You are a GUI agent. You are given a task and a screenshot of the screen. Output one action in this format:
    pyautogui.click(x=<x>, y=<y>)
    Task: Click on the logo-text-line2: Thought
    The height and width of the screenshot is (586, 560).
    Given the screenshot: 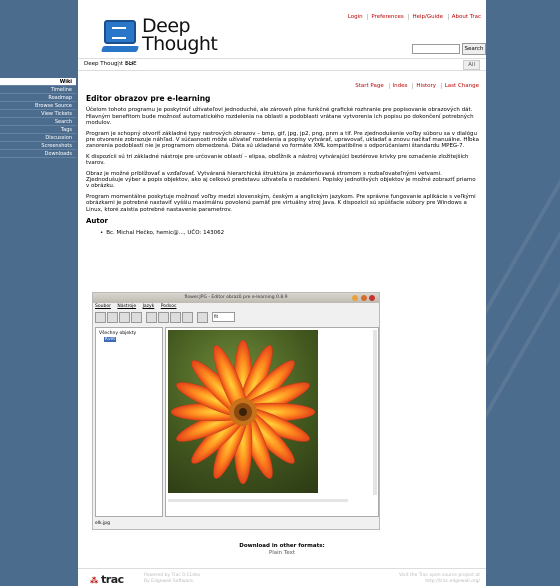 What is the action you would take?
    pyautogui.click(x=180, y=44)
    